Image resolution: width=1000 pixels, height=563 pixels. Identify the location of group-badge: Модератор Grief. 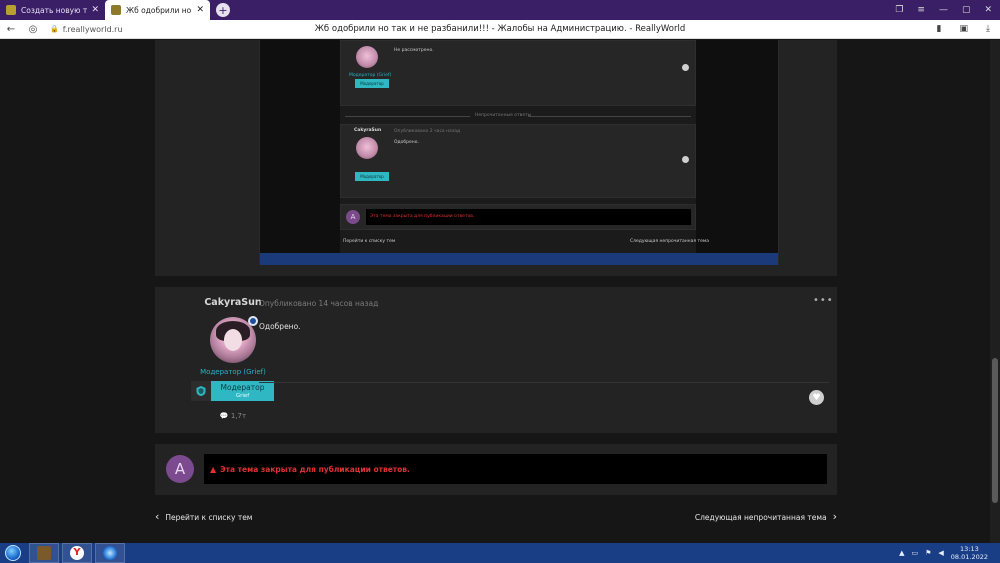
(242, 391).